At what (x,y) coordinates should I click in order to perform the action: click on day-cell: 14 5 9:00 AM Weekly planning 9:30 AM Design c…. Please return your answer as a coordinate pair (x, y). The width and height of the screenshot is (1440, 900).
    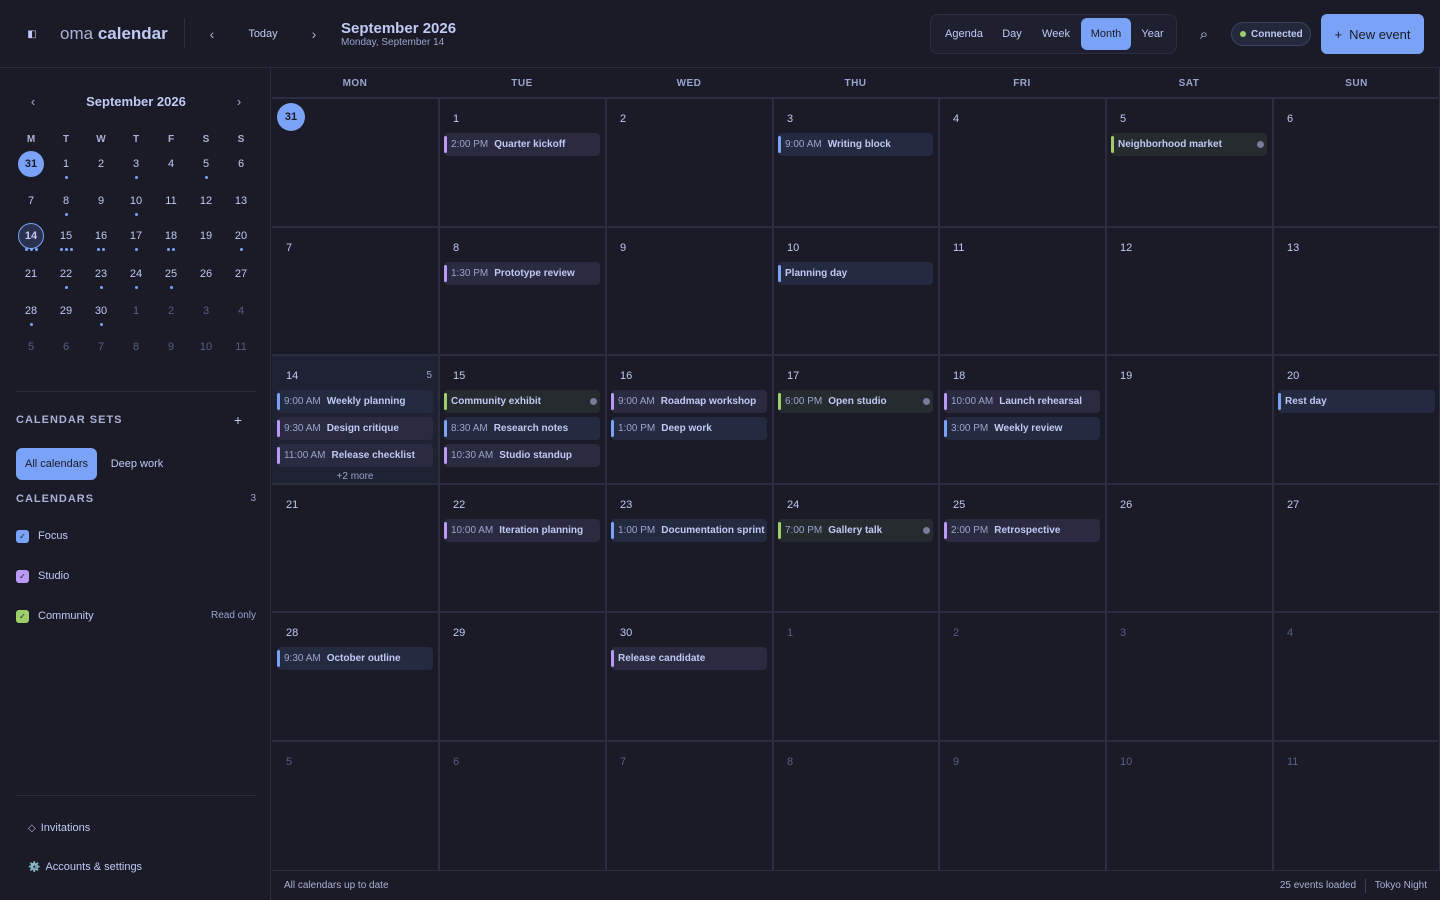
    Looking at the image, I should click on (355, 419).